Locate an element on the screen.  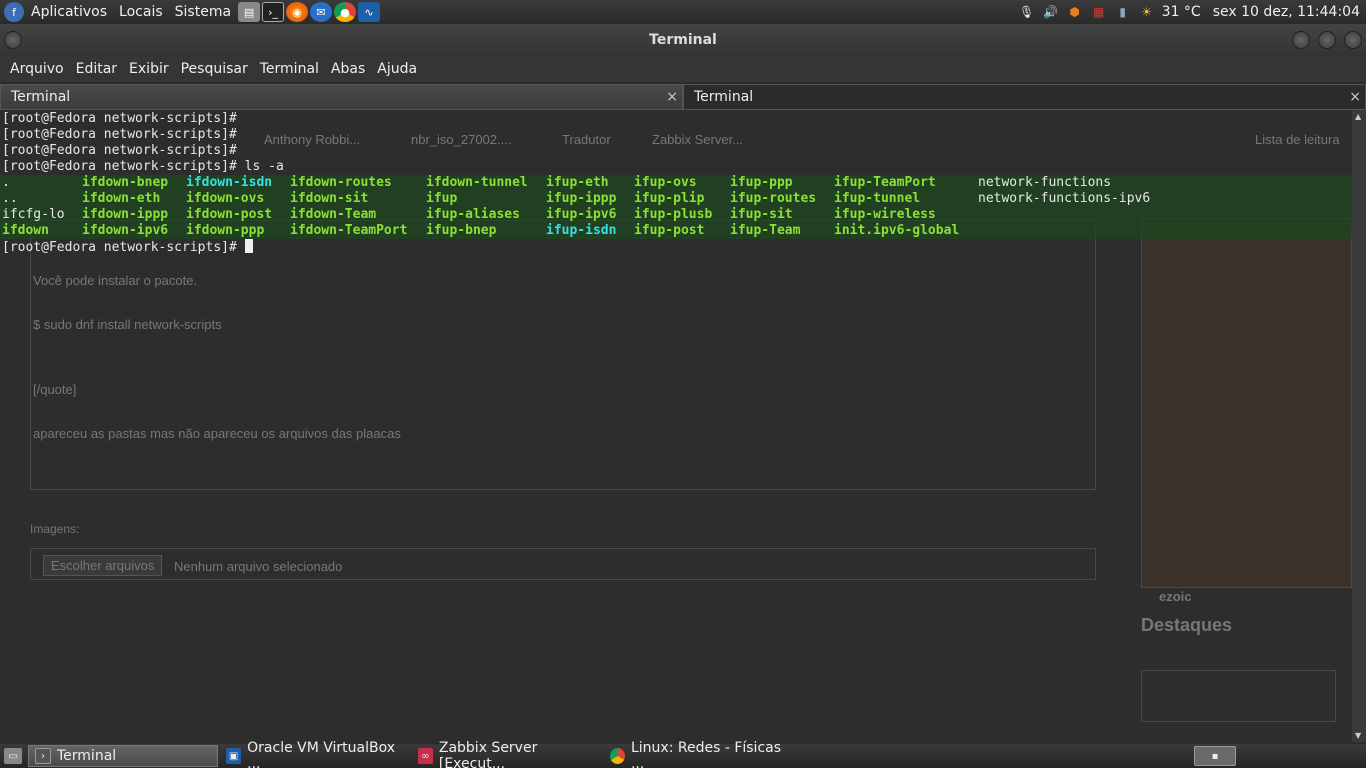
ls-entry: ifdown-Team is located at coordinates (333, 214).